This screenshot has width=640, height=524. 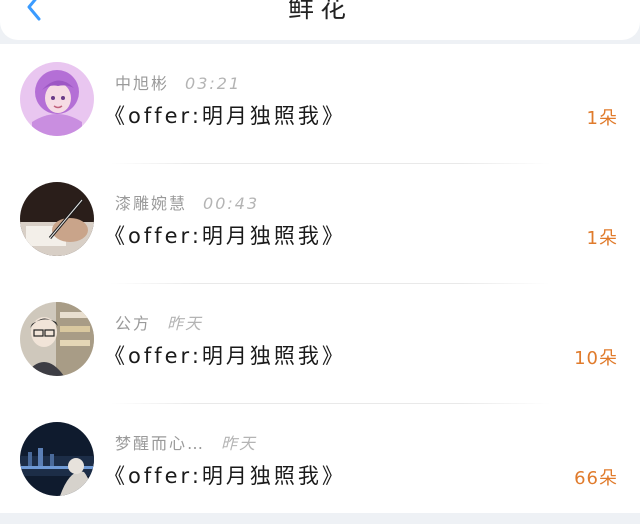 I want to click on sender-meta: 梦醒而心… 昨天, so click(x=186, y=441).